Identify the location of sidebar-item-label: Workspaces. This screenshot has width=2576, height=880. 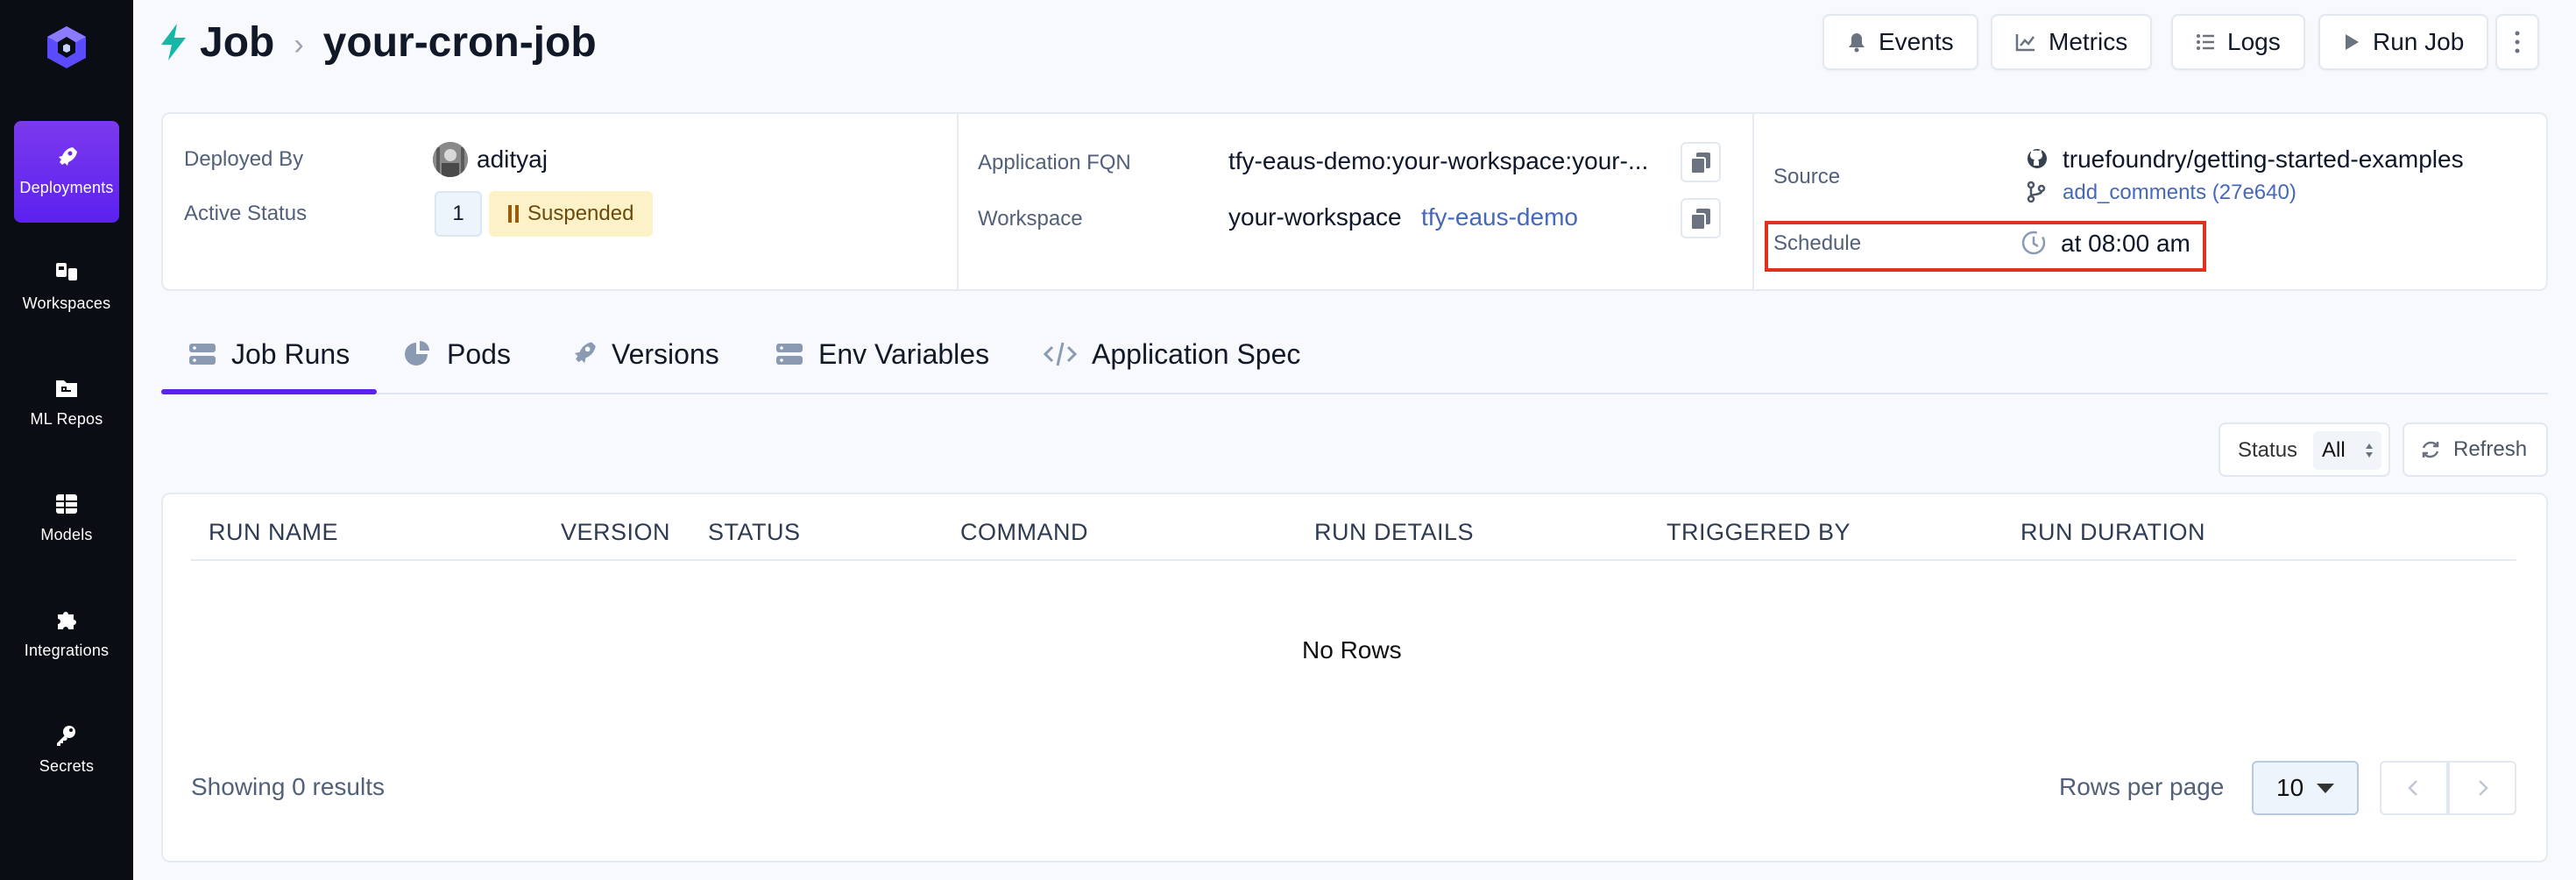
(66, 303).